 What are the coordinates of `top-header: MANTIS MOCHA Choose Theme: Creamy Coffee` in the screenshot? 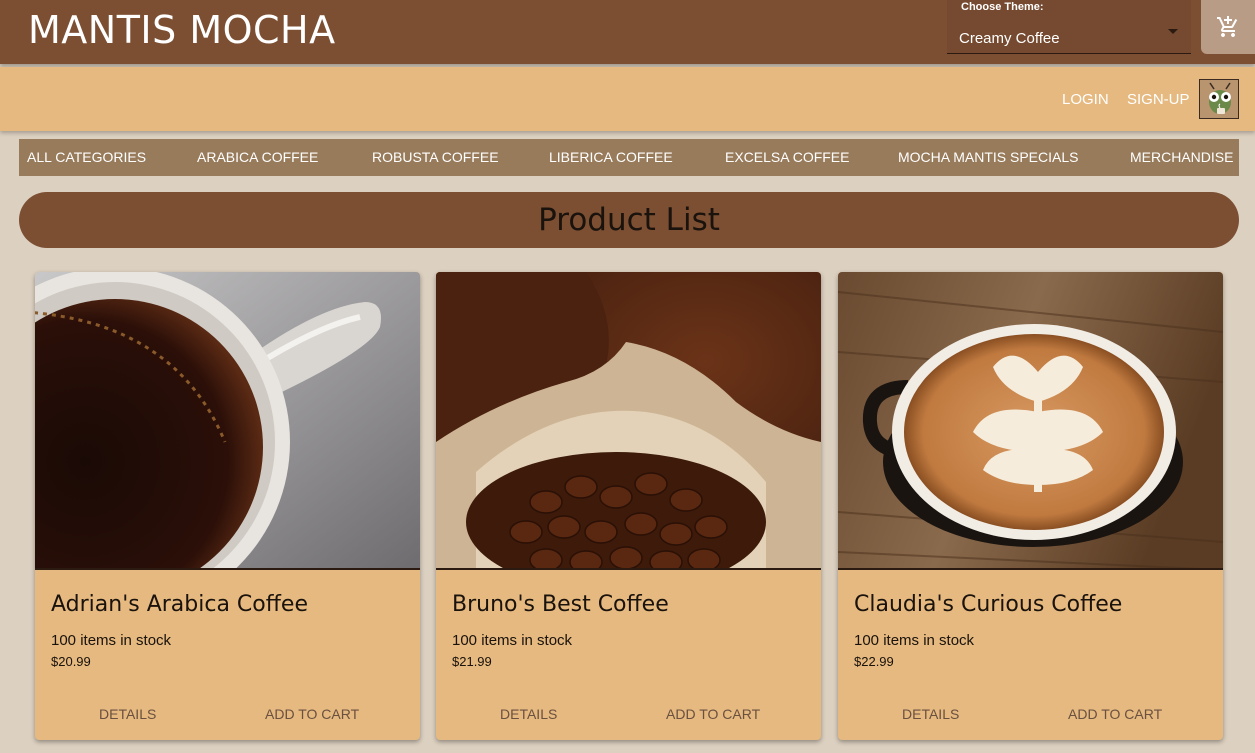 It's located at (627, 32).